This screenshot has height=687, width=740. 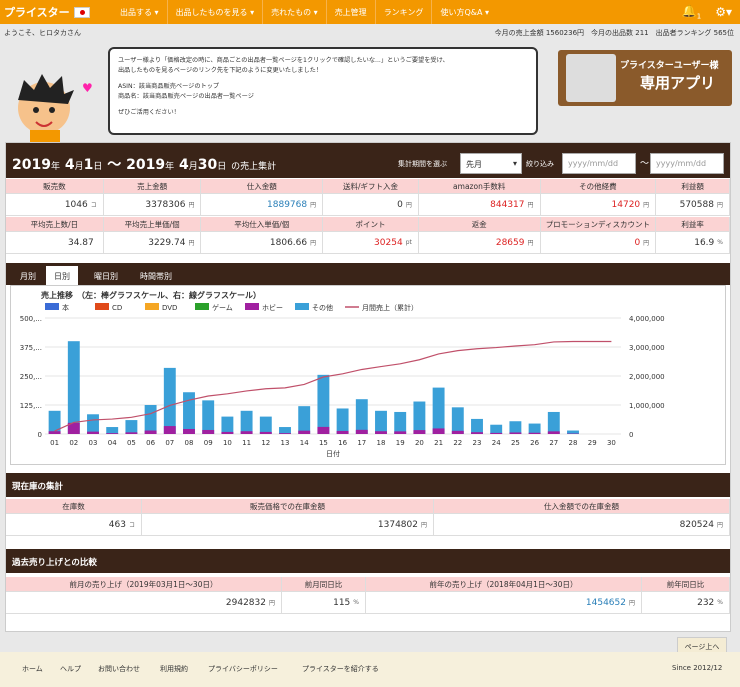 I want to click on date-from-input: yyyy/mm/dd, so click(x=599, y=163).